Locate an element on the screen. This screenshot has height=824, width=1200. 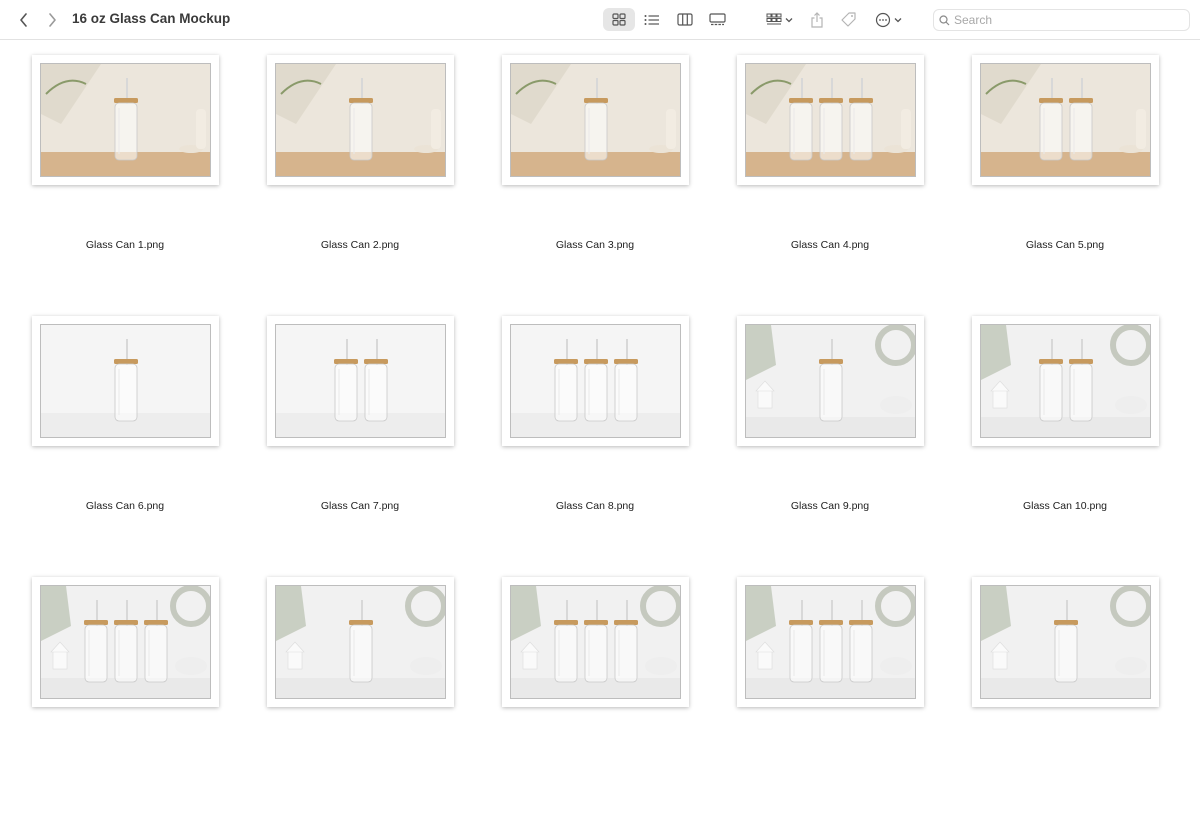
file-name: Glass Can 9.png is located at coordinates (830, 506).